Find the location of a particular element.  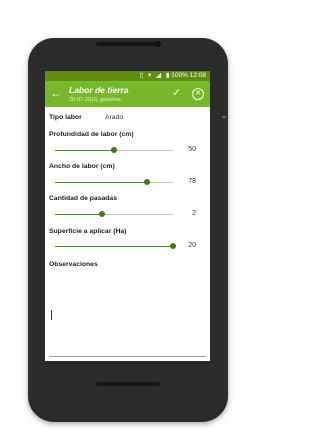

profundidad-label: Profundidad de labor (cm) is located at coordinates (91, 134).